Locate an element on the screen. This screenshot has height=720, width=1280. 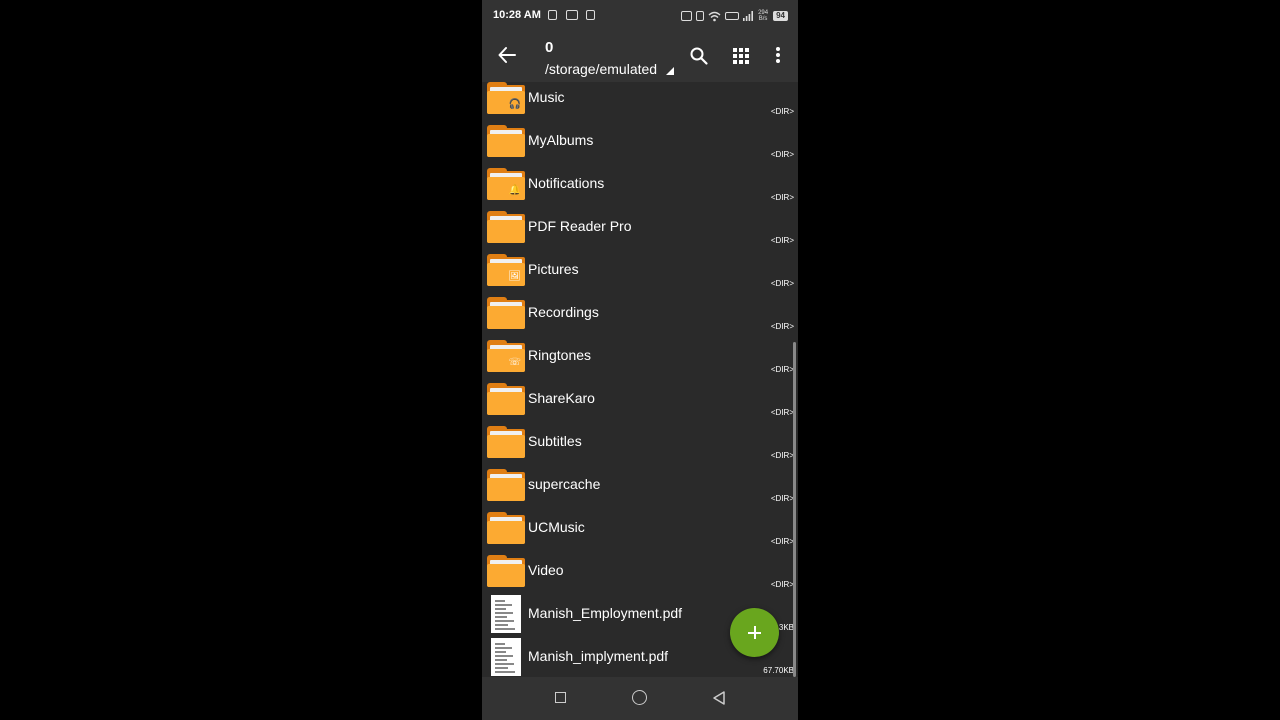
folder-icon: ☏ is located at coordinates (506, 356).